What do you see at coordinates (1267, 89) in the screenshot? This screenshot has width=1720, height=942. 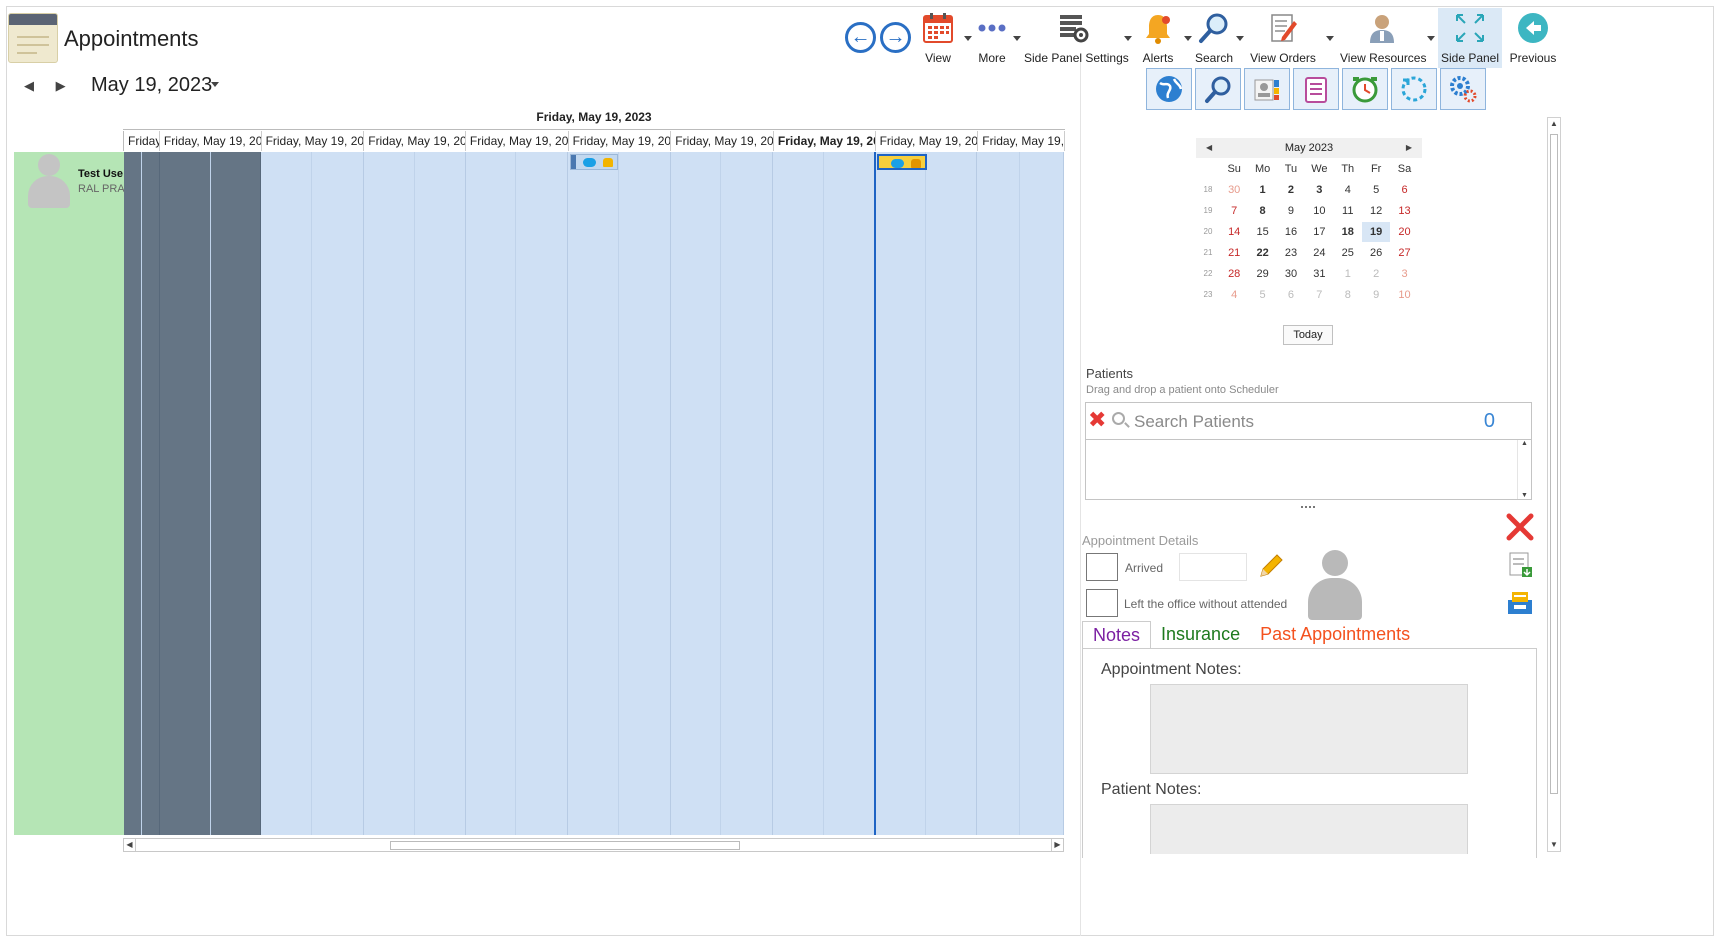 I see `contact-card-button` at bounding box center [1267, 89].